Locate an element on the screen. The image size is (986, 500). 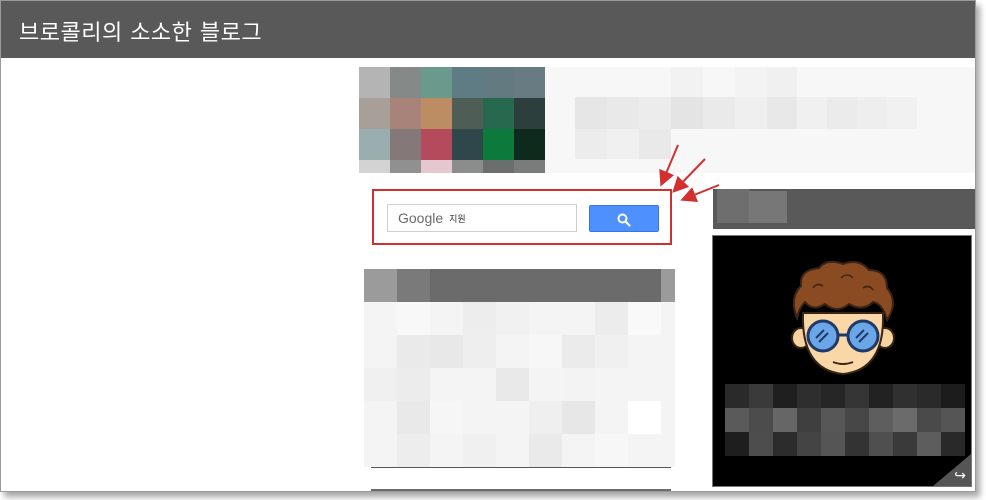
search-button is located at coordinates (624, 218).